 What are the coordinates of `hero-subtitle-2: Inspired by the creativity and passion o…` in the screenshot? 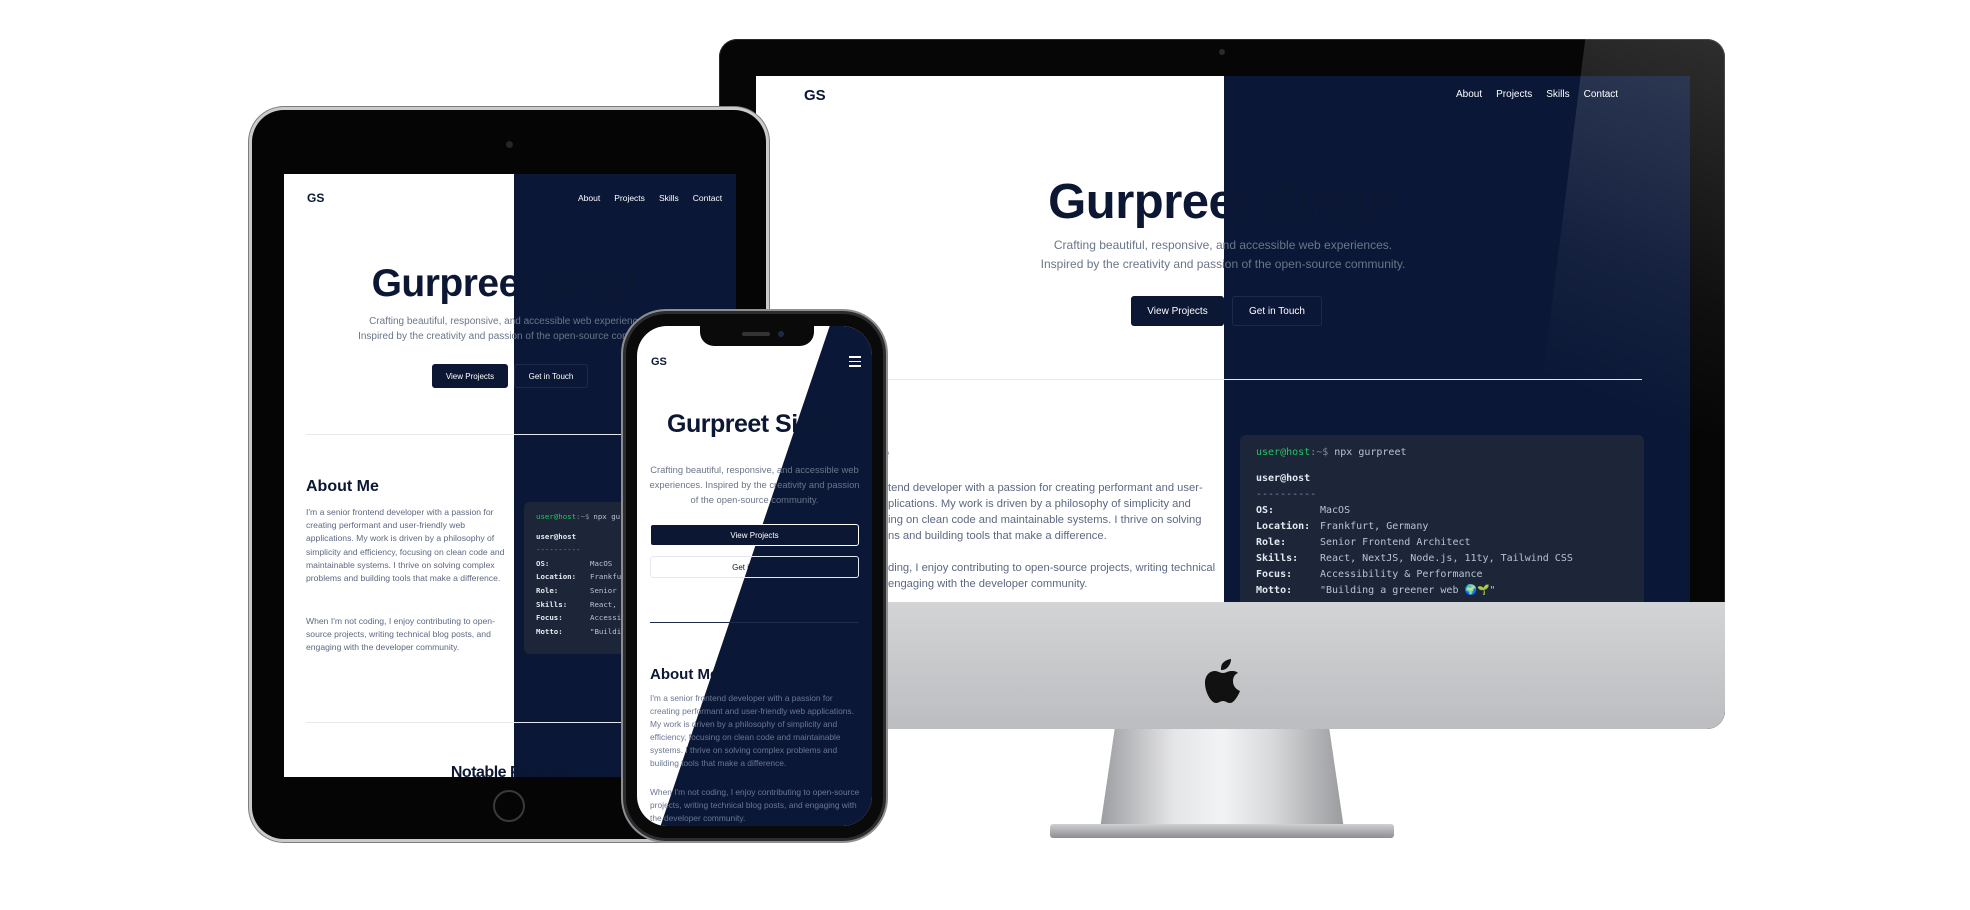 It's located at (1223, 264).